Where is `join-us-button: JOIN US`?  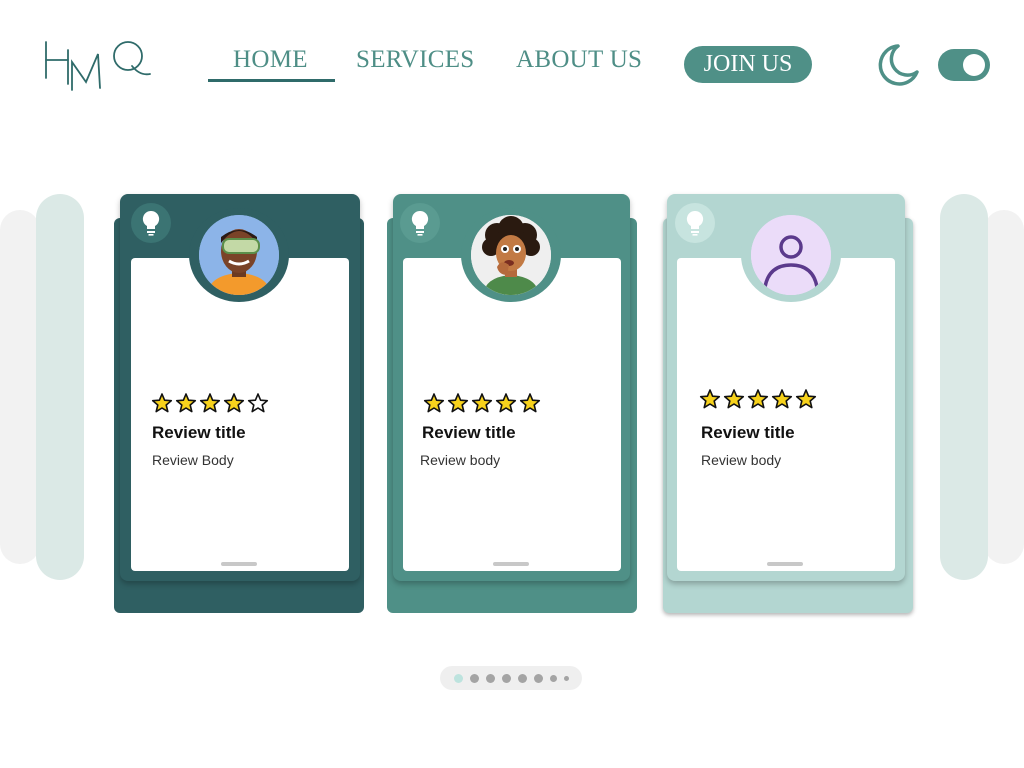 join-us-button: JOIN US is located at coordinates (748, 64).